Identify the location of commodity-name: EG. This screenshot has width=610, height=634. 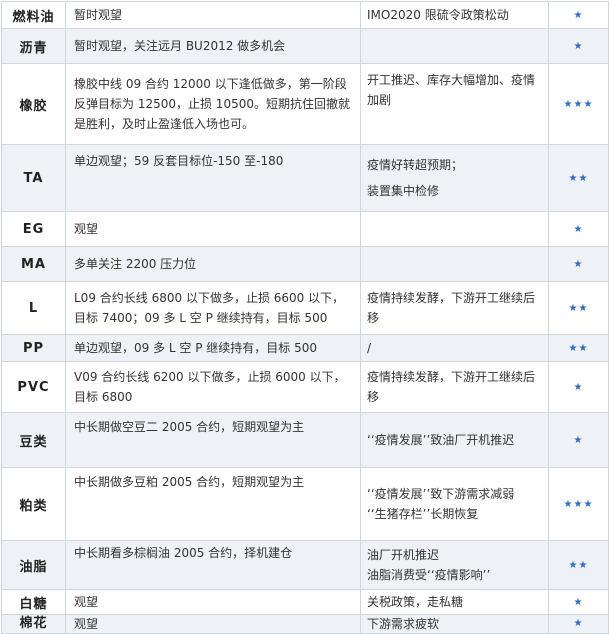
(33, 229).